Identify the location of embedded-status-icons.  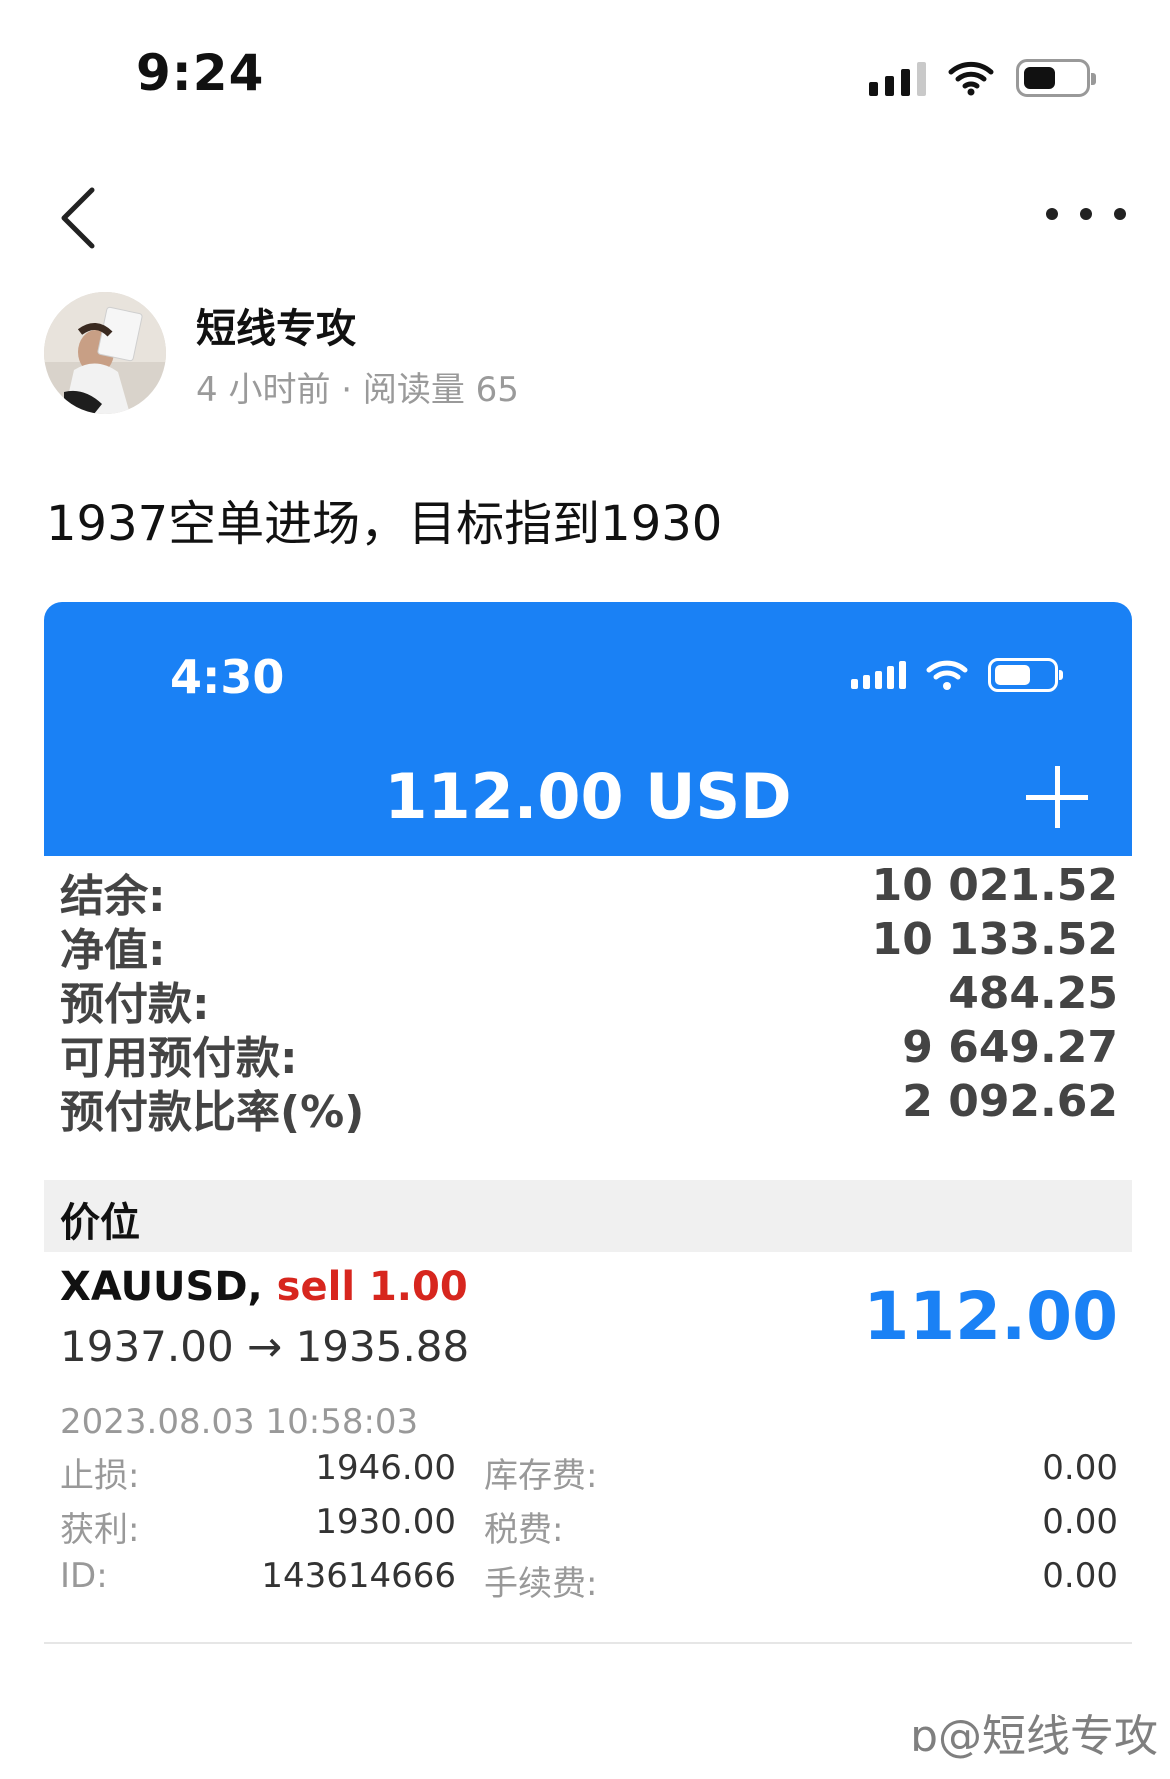
(957, 675).